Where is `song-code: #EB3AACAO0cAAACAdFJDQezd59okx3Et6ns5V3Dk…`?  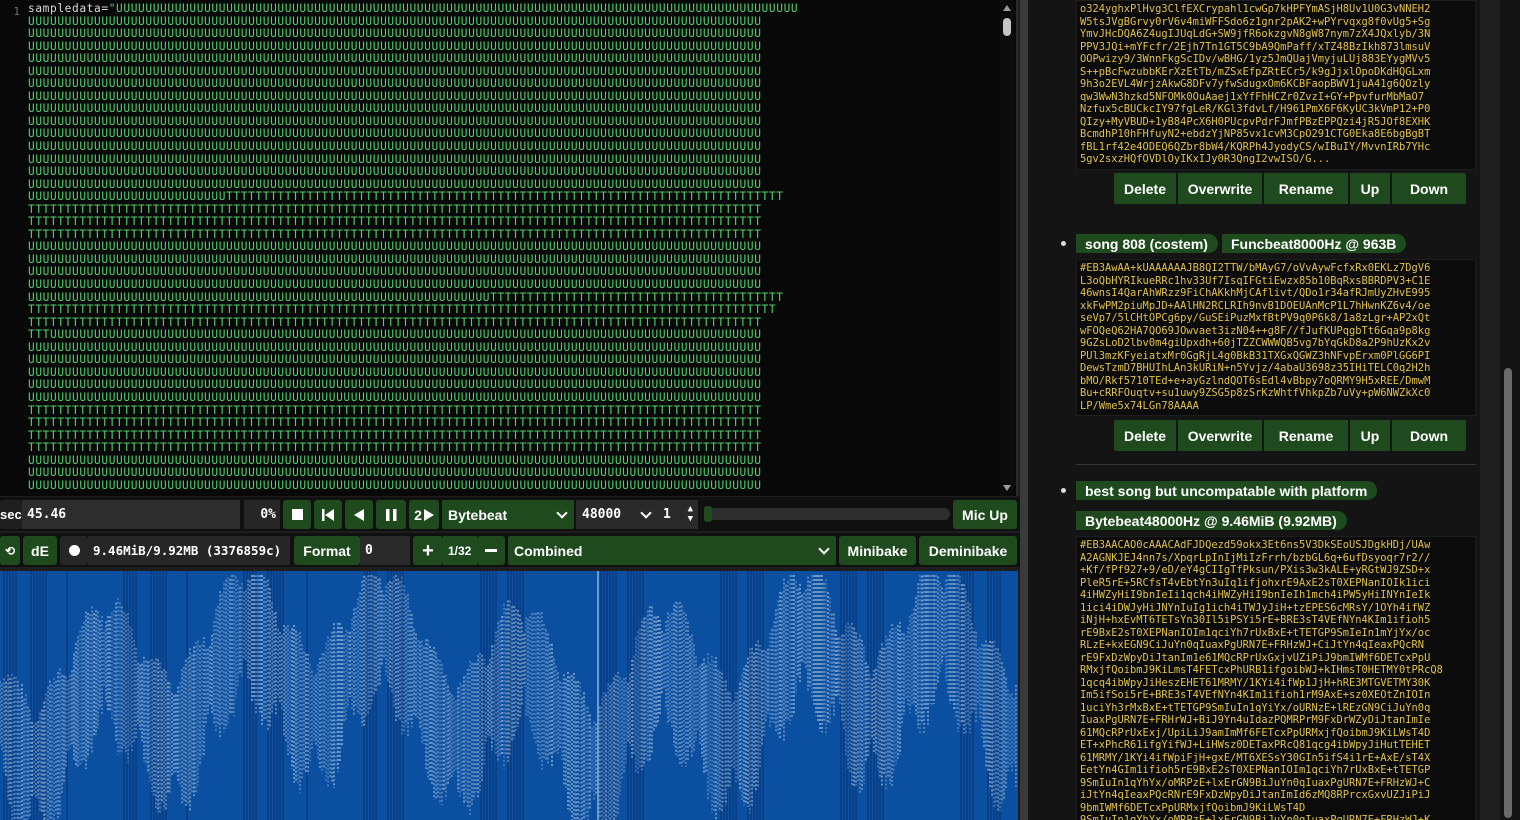 song-code: #EB3AACAO0cAAACAdFJDQezd59okx3Et6ns5V3Dk… is located at coordinates (1276, 678).